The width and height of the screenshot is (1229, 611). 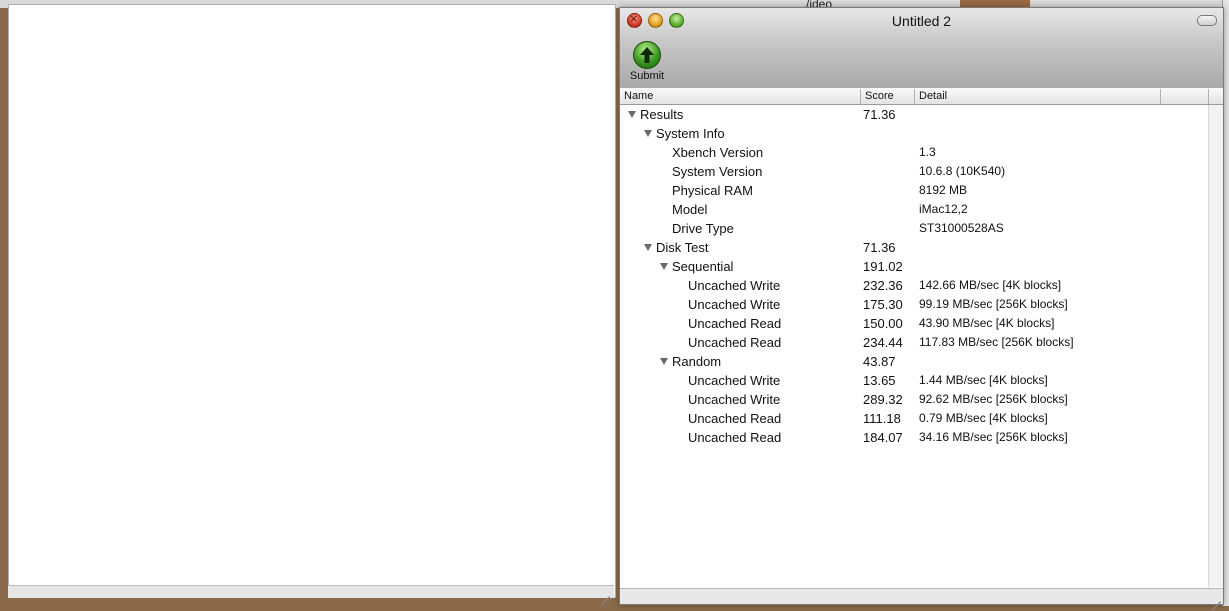 I want to click on row-score: 191.02, so click(x=883, y=266).